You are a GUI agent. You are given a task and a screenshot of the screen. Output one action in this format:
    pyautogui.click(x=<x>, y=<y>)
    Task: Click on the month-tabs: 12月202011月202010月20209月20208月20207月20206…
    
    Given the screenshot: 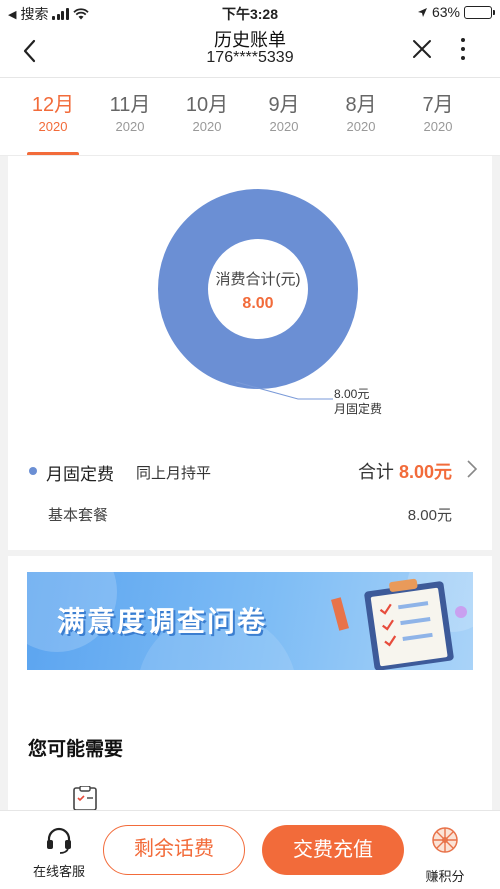 What is the action you would take?
    pyautogui.click(x=250, y=117)
    